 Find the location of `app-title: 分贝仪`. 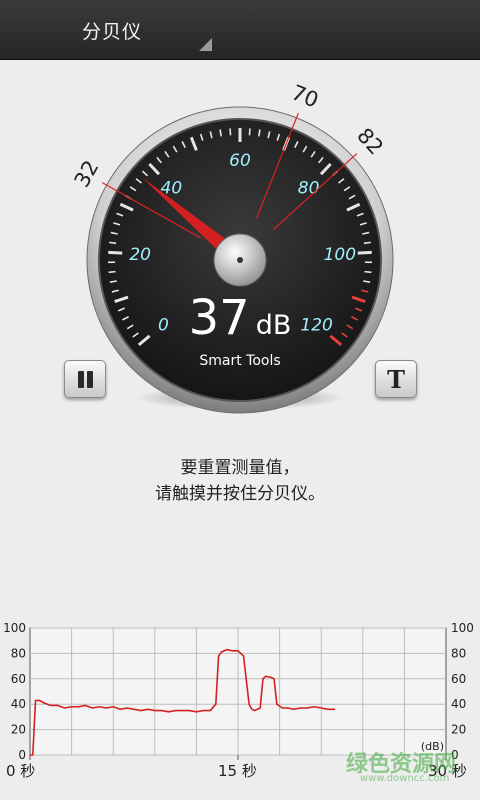

app-title: 分贝仪 is located at coordinates (112, 32).